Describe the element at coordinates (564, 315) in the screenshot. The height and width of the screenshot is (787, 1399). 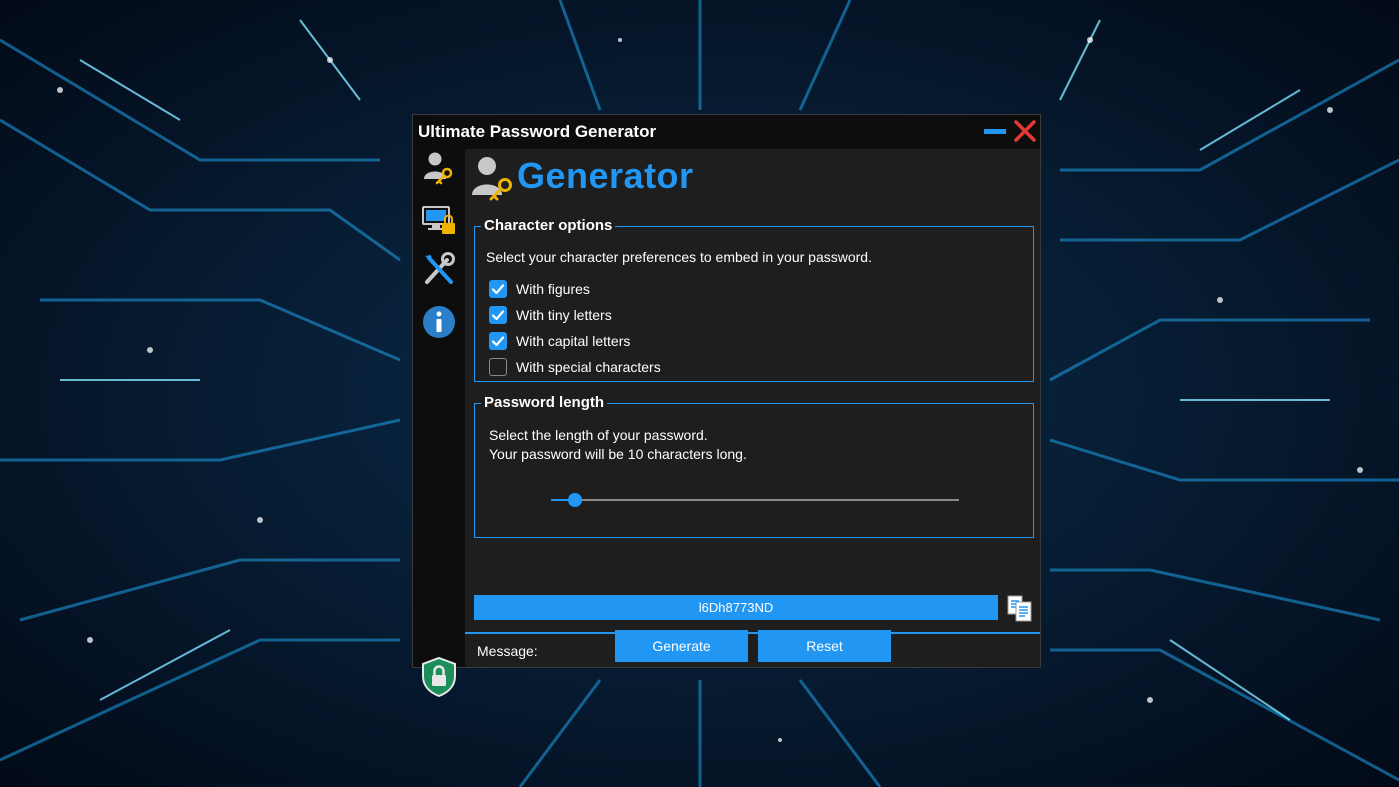
I see `option-label: With tiny letters` at that location.